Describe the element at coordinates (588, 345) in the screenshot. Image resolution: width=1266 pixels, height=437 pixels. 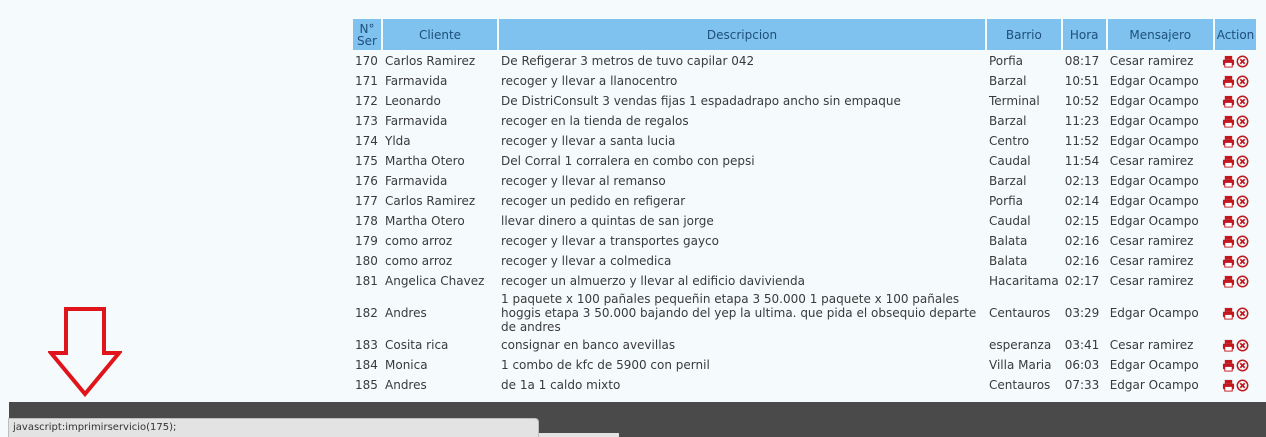
I see `cell-descripcion: consignar en banco avevillas` at that location.